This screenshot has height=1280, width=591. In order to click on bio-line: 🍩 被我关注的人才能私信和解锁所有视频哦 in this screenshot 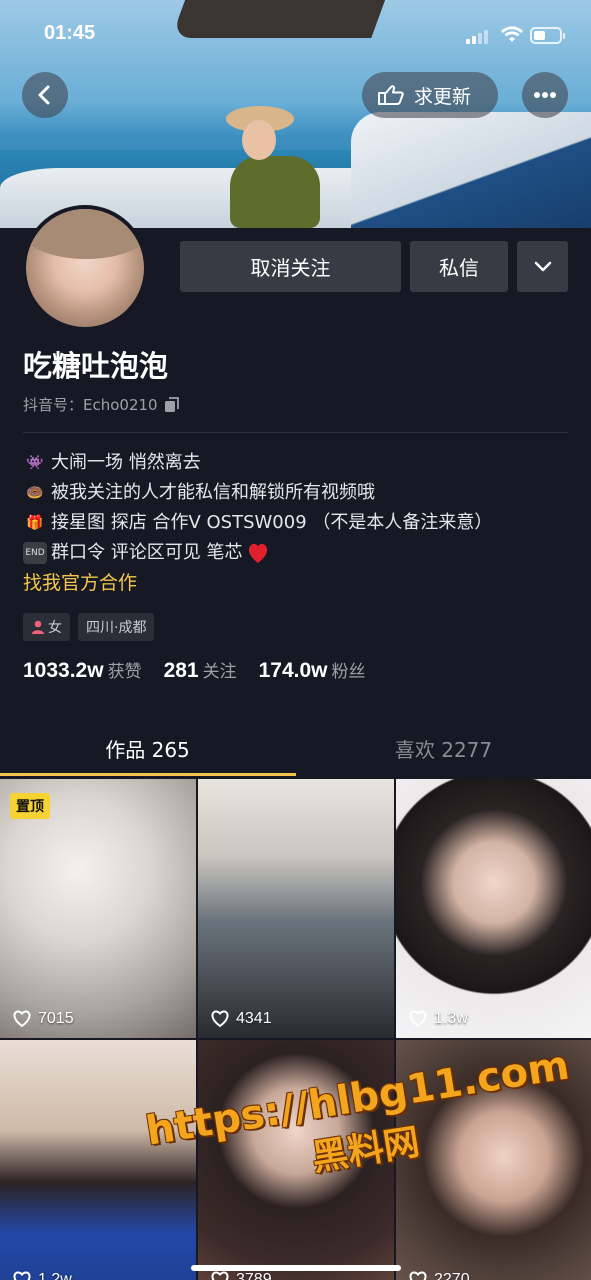, I will do `click(303, 493)`.